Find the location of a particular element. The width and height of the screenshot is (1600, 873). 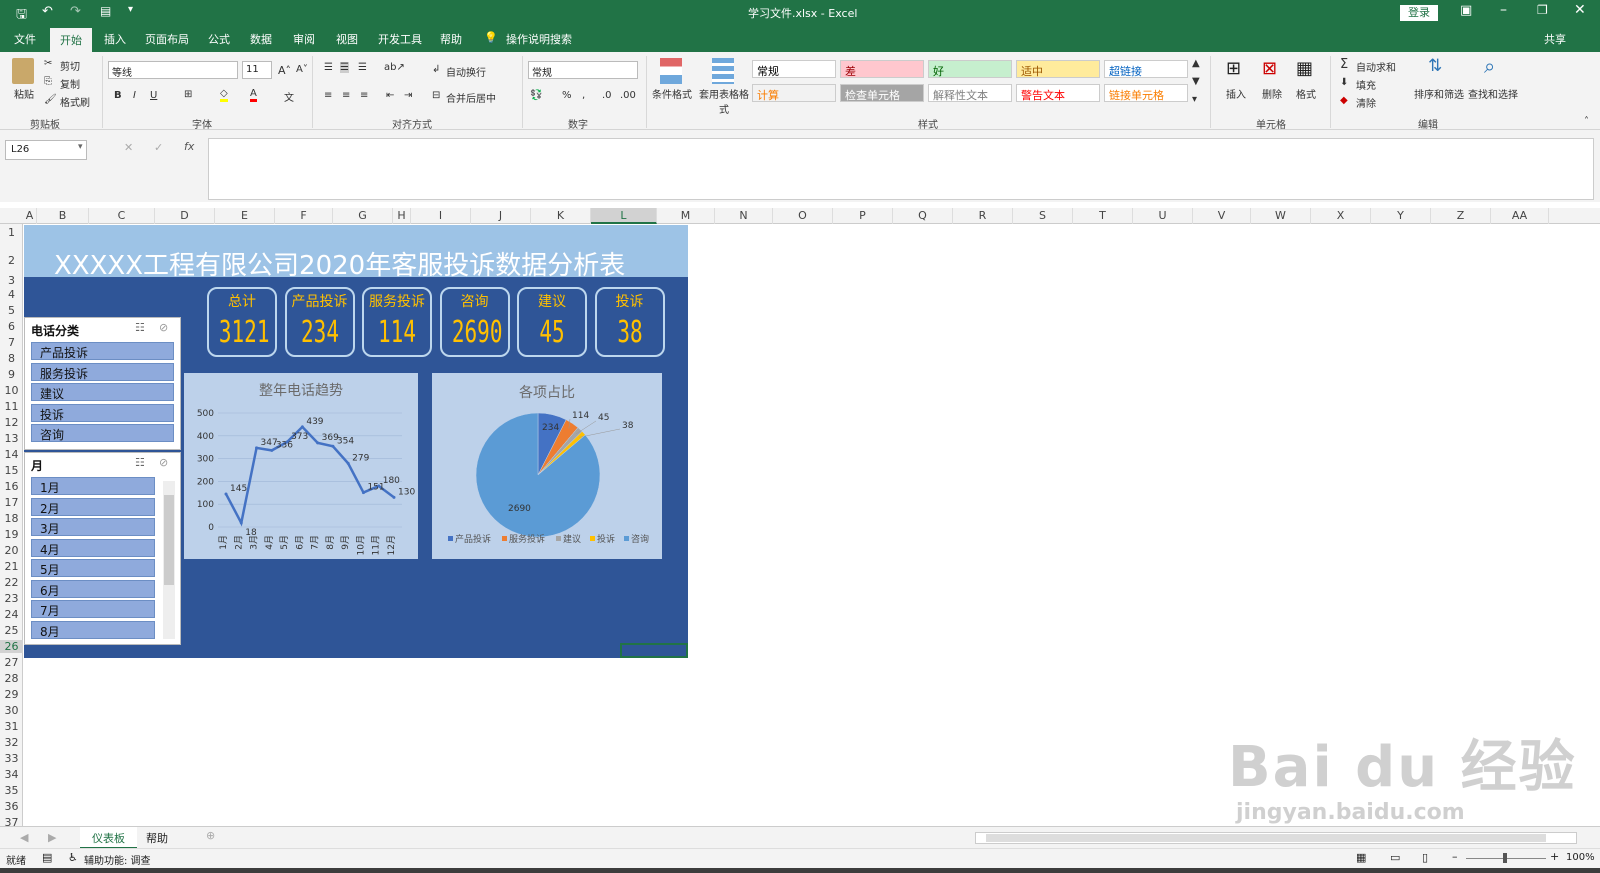

slicer-item: 2月 is located at coordinates (93, 506).